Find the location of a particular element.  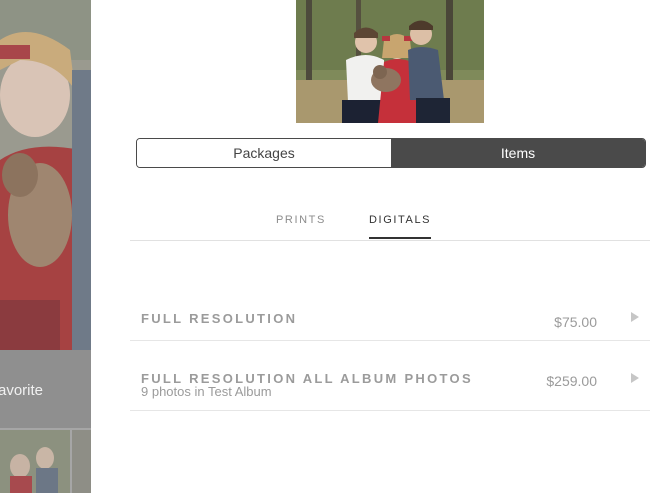

item-price: $75.00 is located at coordinates (575, 322).